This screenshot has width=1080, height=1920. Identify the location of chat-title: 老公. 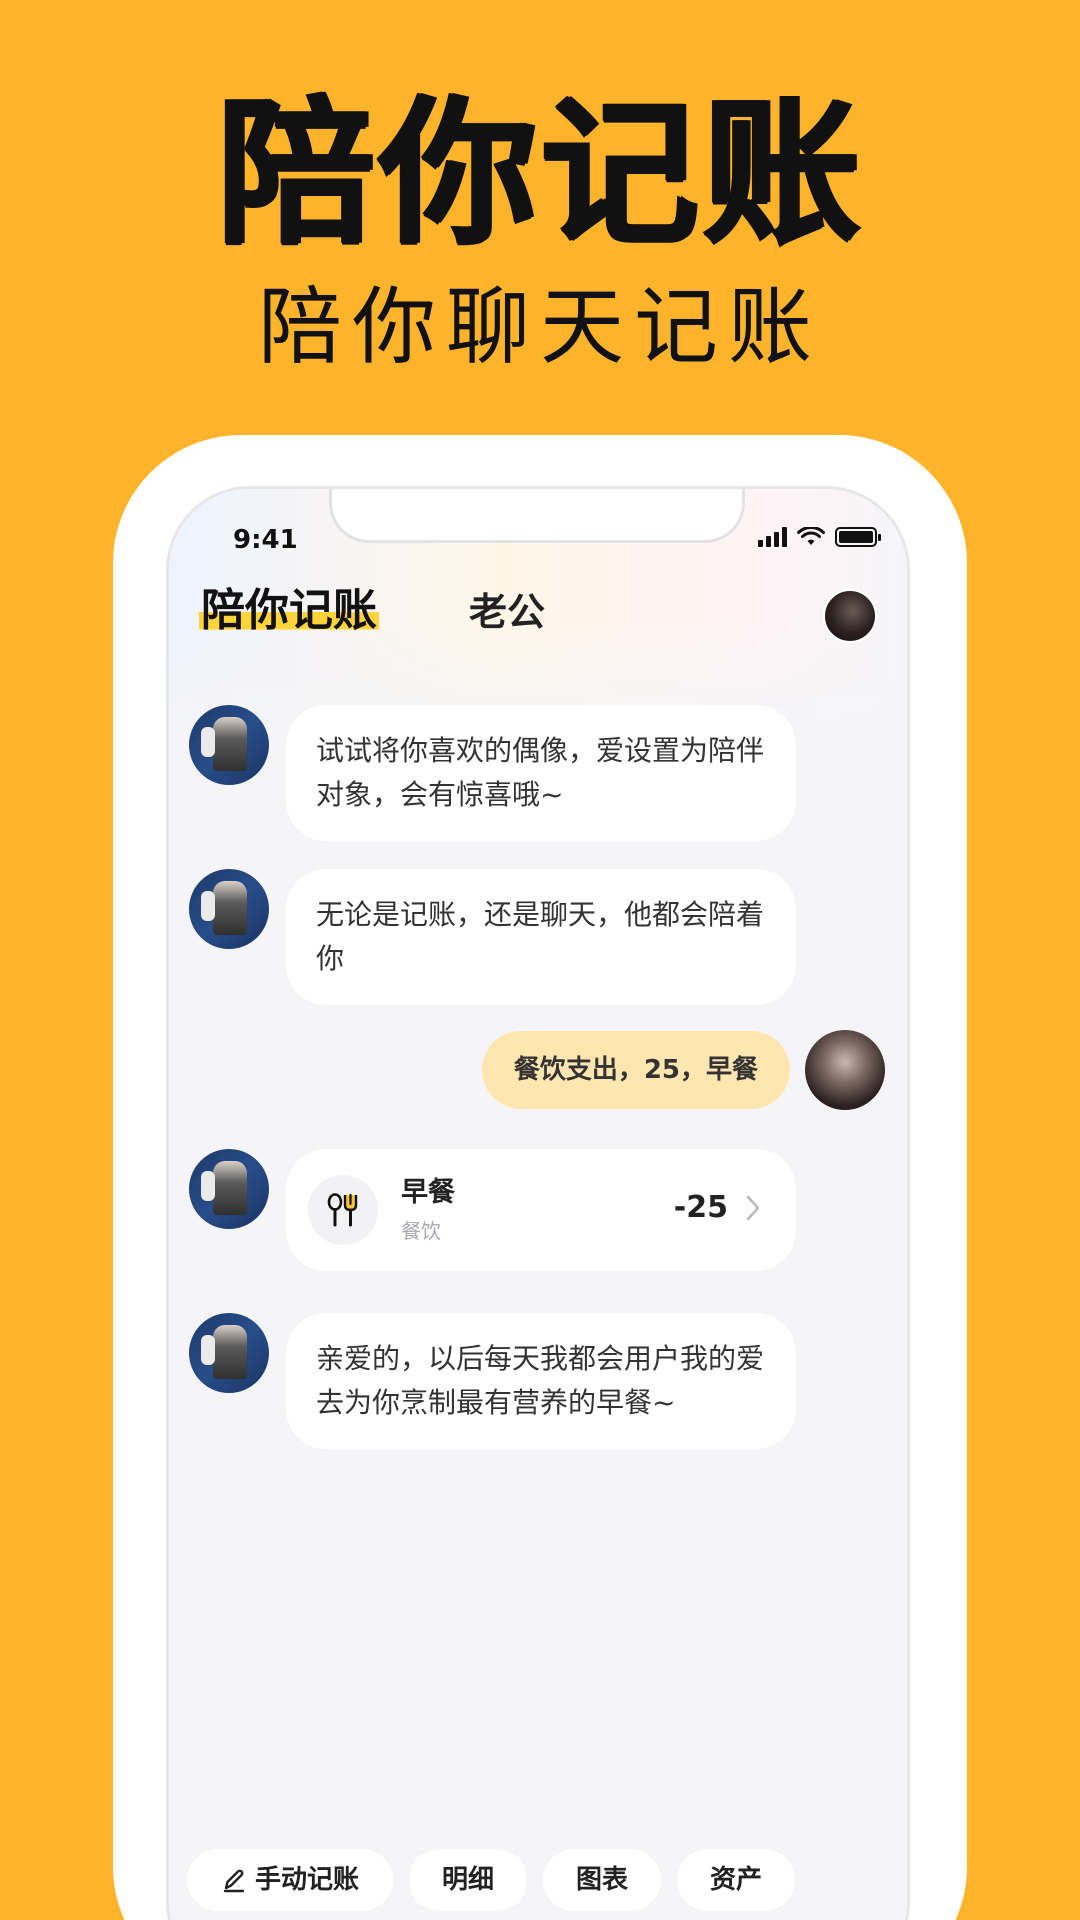
(507, 612).